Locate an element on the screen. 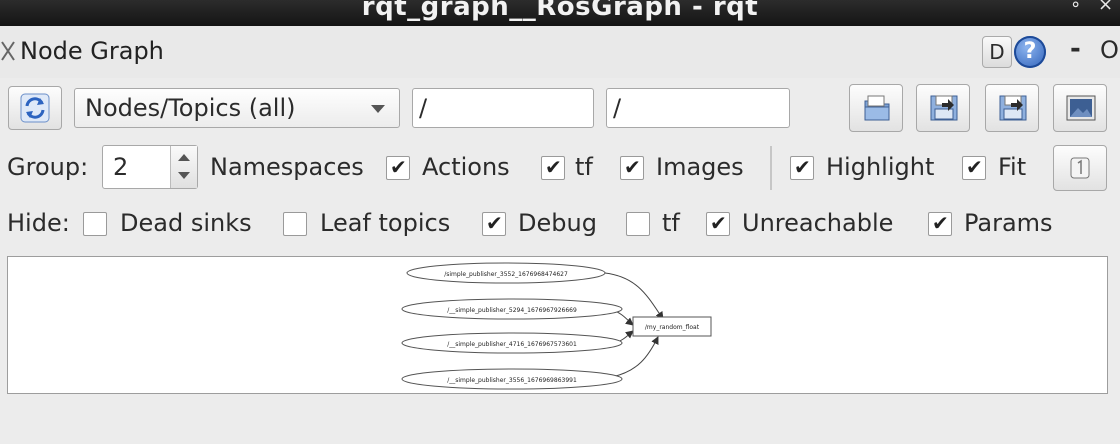  highlight-checkbox is located at coordinates (802, 167).